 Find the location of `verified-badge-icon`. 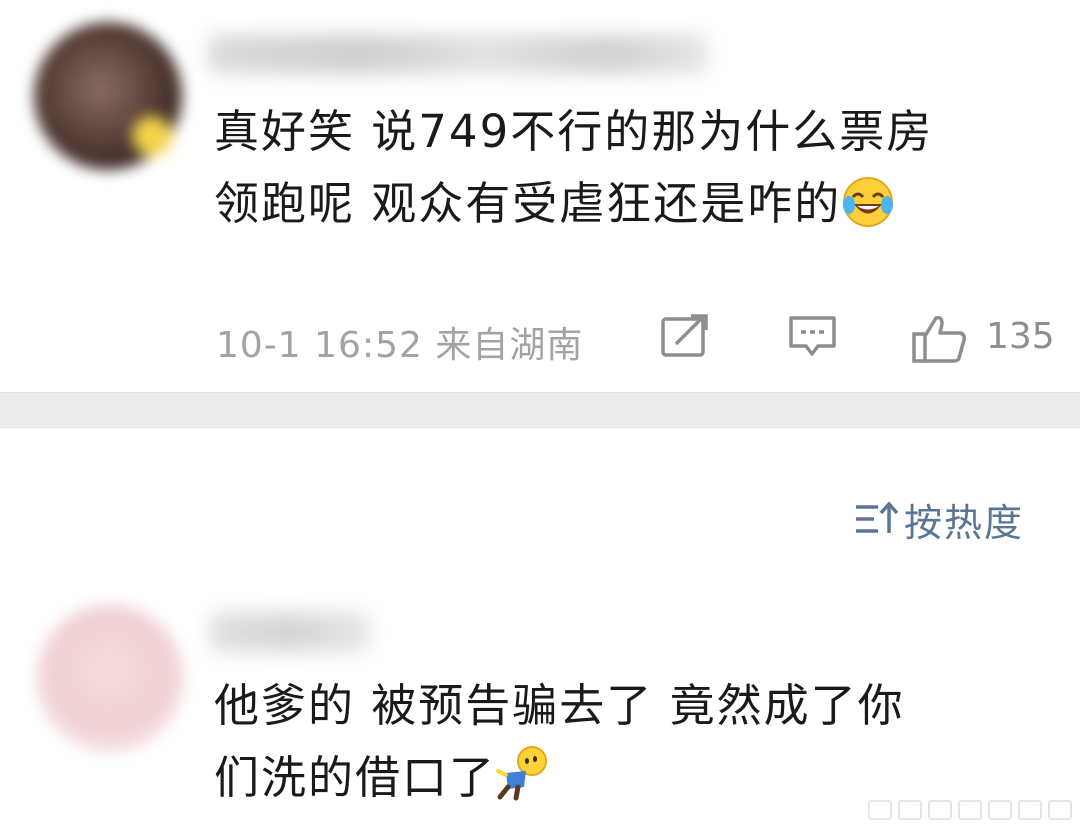

verified-badge-icon is located at coordinates (152, 136).